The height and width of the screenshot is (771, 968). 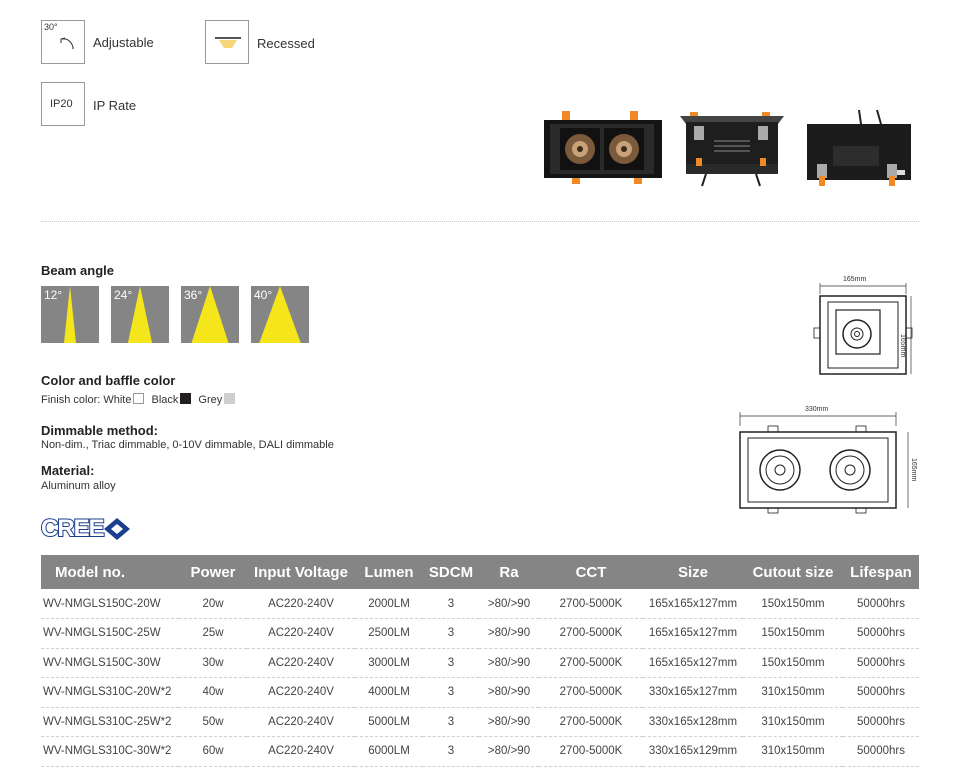 I want to click on cree-logo-text: CREE, so click(x=73, y=528).